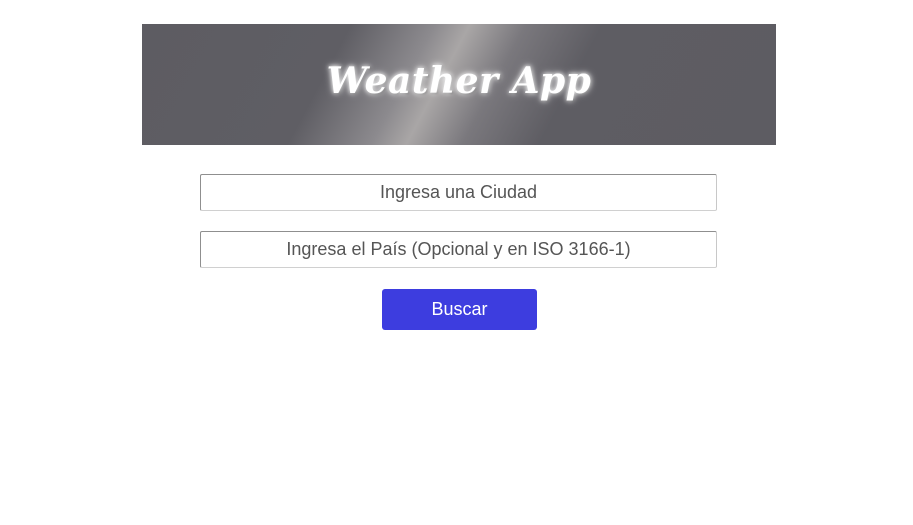 The image size is (913, 525). Describe the element at coordinates (459, 309) in the screenshot. I see `search-button: Buscar` at that location.